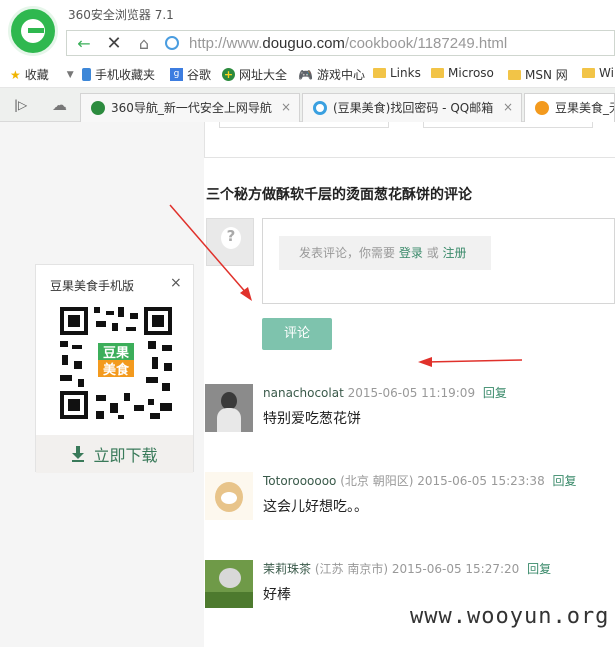  Describe the element at coordinates (510, 616) in the screenshot. I see `watermark: www.wooyun.org` at that location.